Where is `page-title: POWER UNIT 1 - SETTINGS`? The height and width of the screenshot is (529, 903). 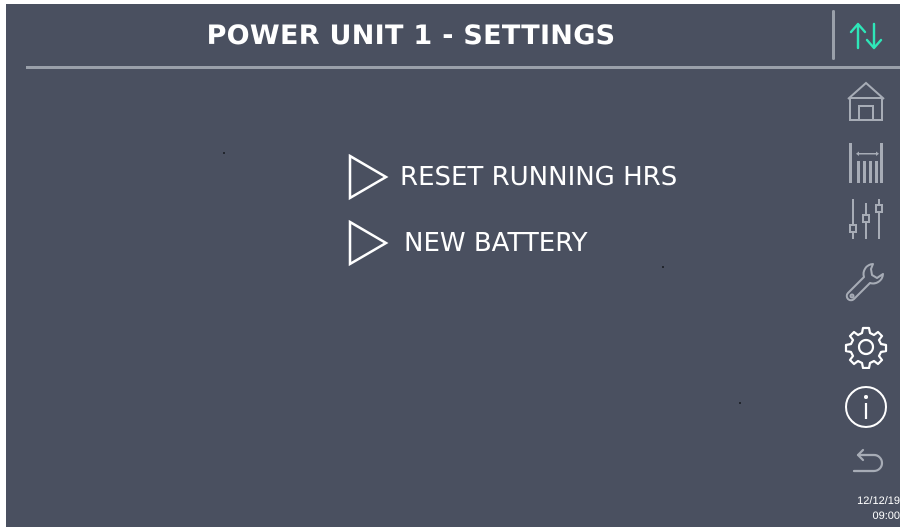 page-title: POWER UNIT 1 - SETTINGS is located at coordinates (411, 35).